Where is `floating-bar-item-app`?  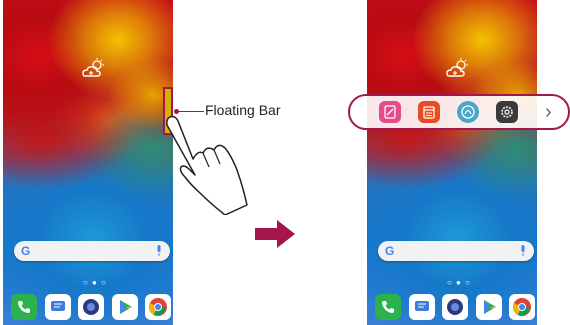
floating-bar-item-app is located at coordinates (468, 112).